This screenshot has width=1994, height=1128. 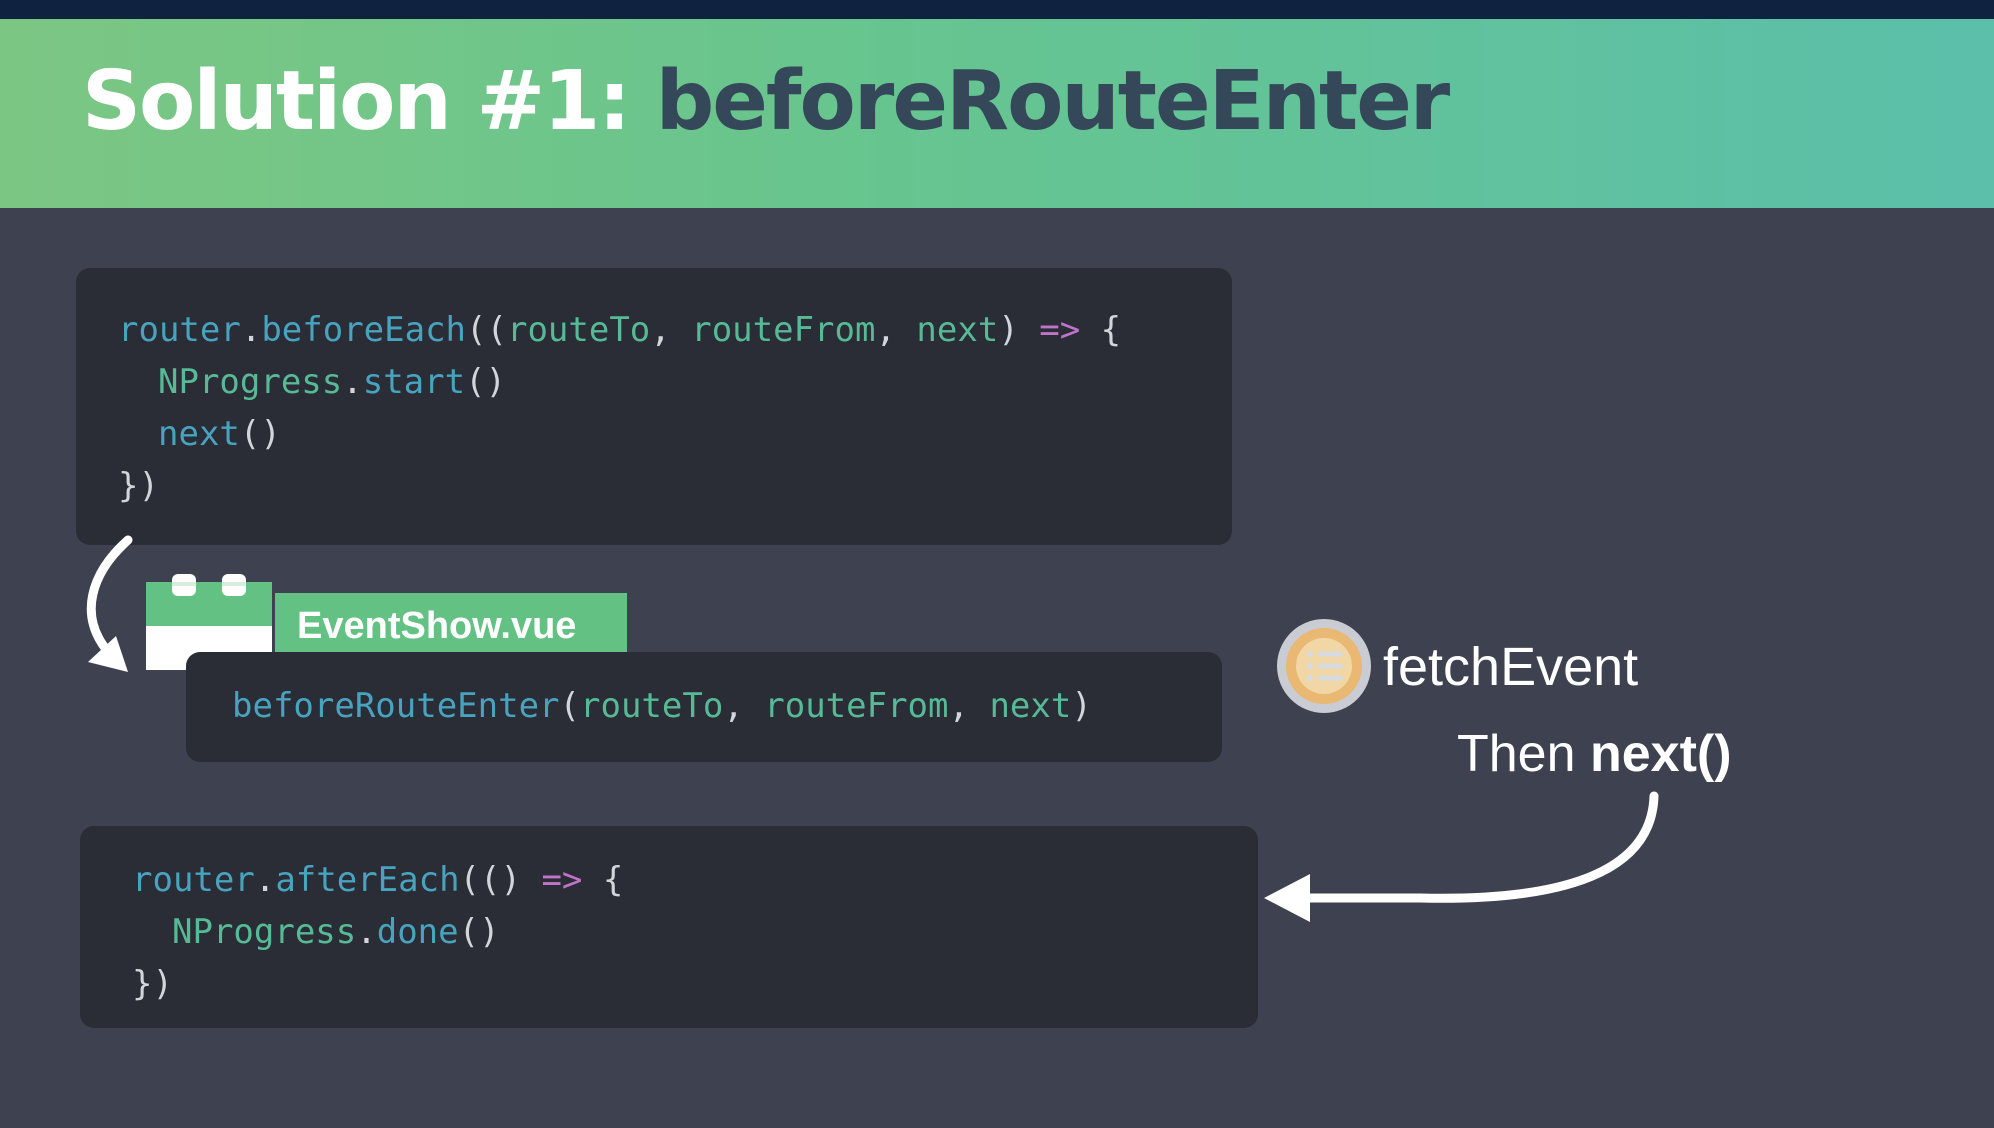 I want to click on code-line: next(), so click(x=219, y=434).